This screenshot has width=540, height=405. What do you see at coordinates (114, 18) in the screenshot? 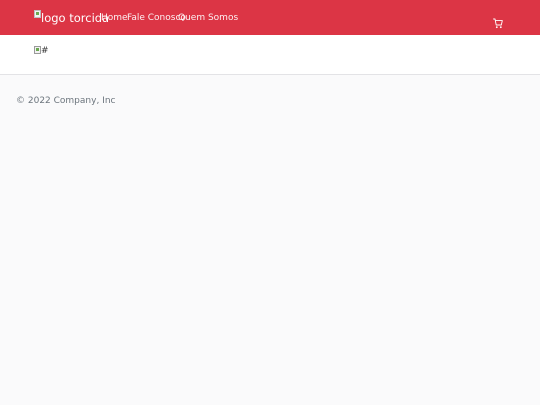
I see `nav-link-home: Home` at bounding box center [114, 18].